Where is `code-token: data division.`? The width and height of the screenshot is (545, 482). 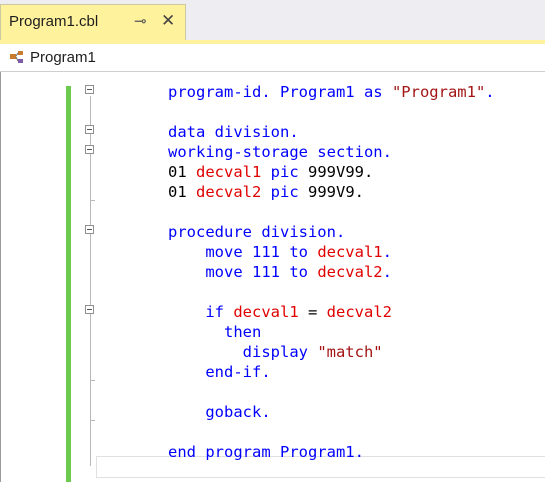
code-token: data division. is located at coordinates (233, 132).